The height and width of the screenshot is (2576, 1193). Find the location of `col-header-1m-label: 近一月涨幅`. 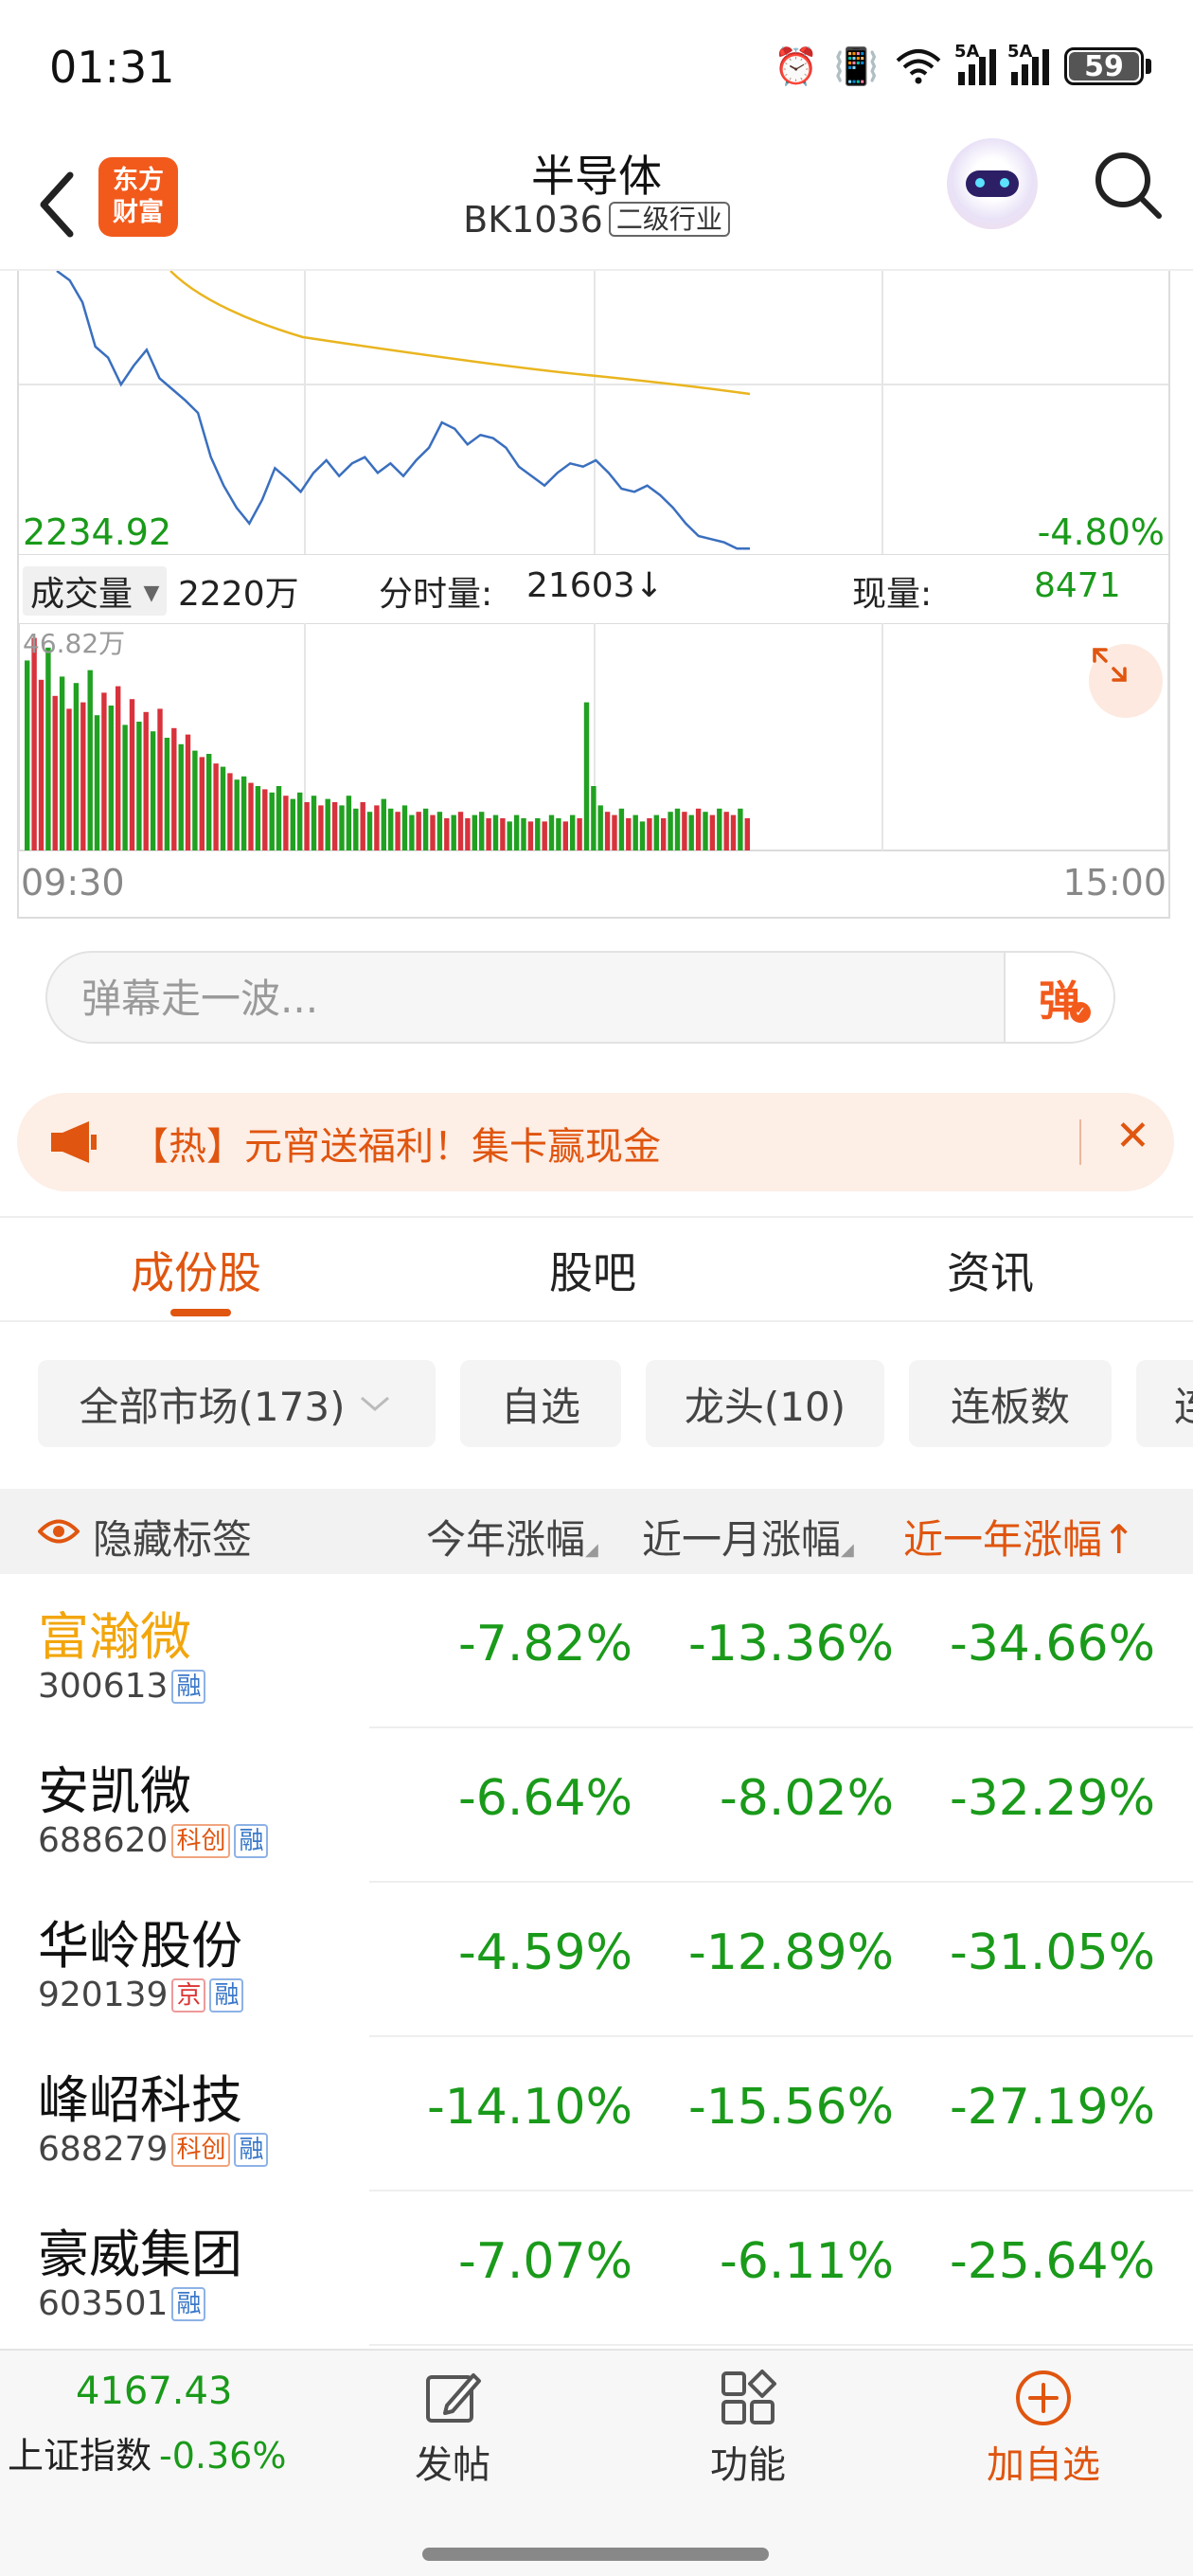

col-header-1m-label: 近一月涨幅 is located at coordinates (742, 1539).